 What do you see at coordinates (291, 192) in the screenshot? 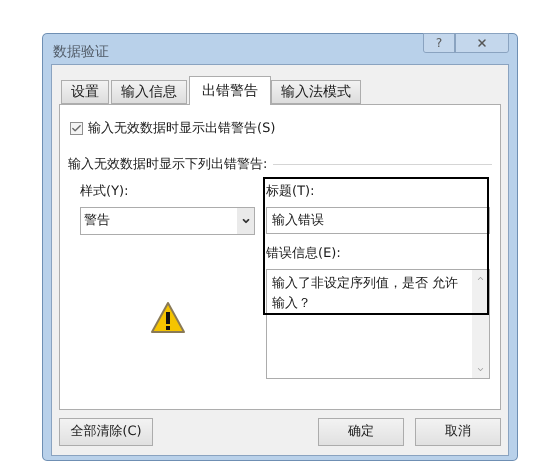
I see `title-label: 标题(T):` at bounding box center [291, 192].